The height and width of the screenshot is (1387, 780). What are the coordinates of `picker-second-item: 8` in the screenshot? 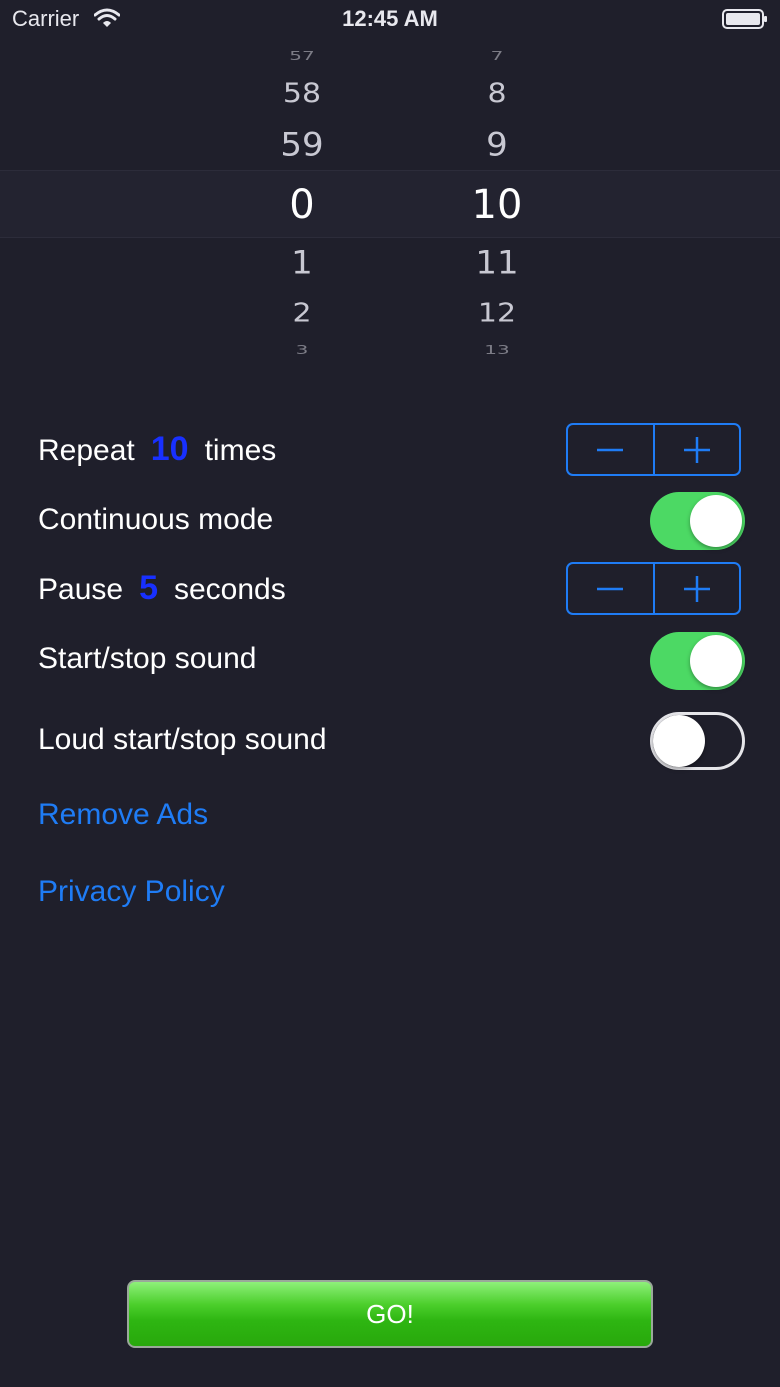 It's located at (497, 93).